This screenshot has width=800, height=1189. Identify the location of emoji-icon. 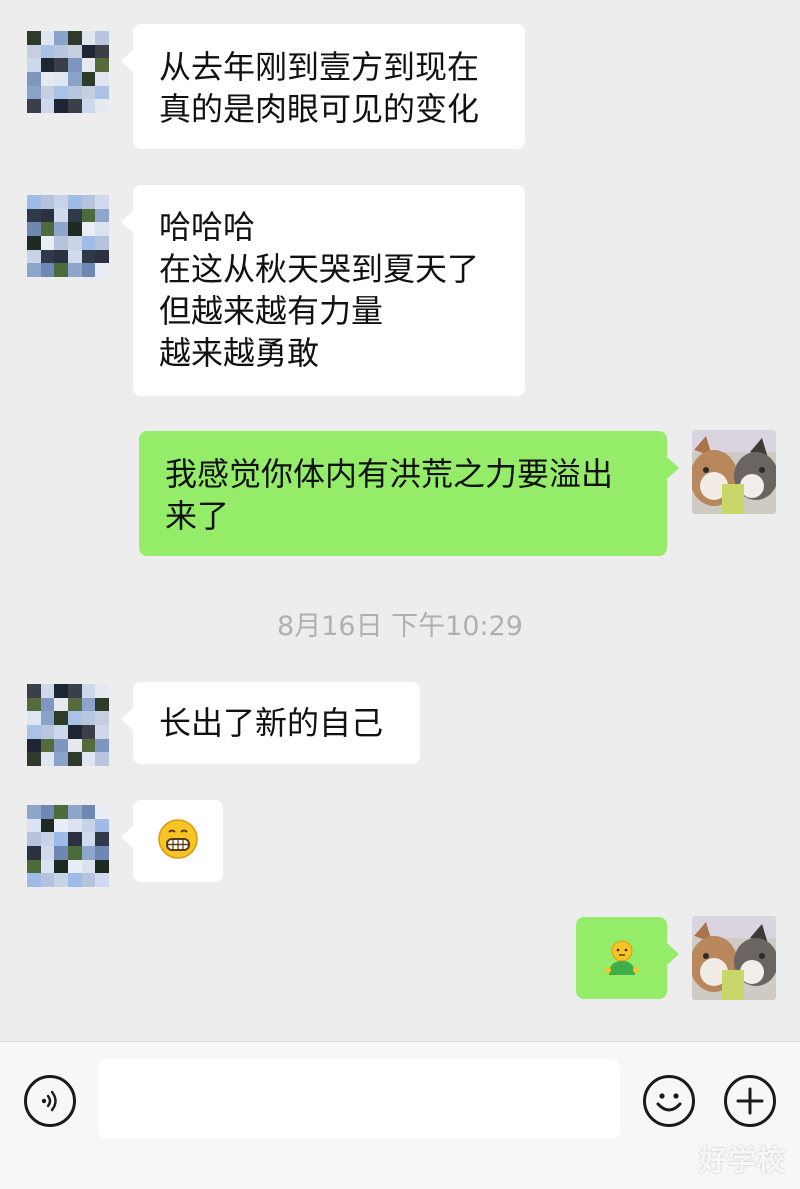
(669, 1102).